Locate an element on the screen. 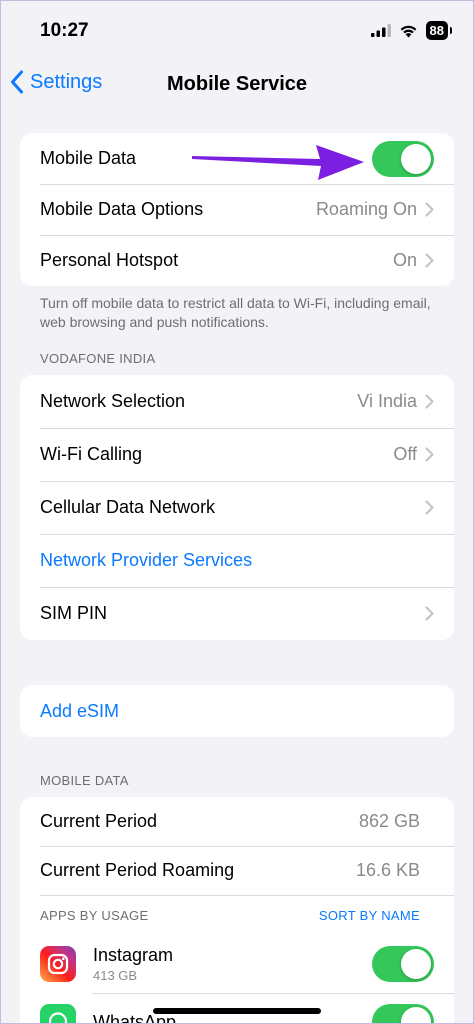 The width and height of the screenshot is (474, 1024). carrier-section-header: VODAFONE INDIA is located at coordinates (98, 358).